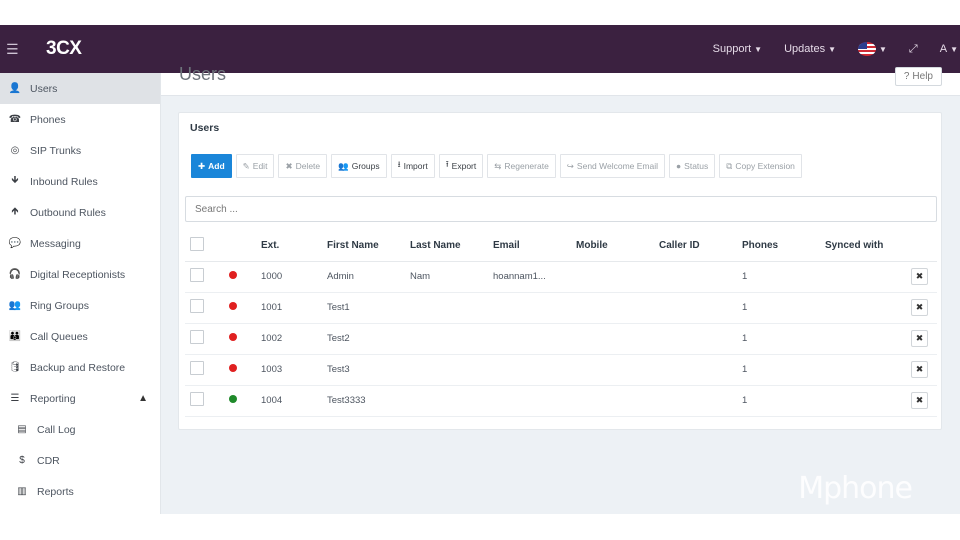  Describe the element at coordinates (15, 367) in the screenshot. I see `database-icon: 🛢` at that location.